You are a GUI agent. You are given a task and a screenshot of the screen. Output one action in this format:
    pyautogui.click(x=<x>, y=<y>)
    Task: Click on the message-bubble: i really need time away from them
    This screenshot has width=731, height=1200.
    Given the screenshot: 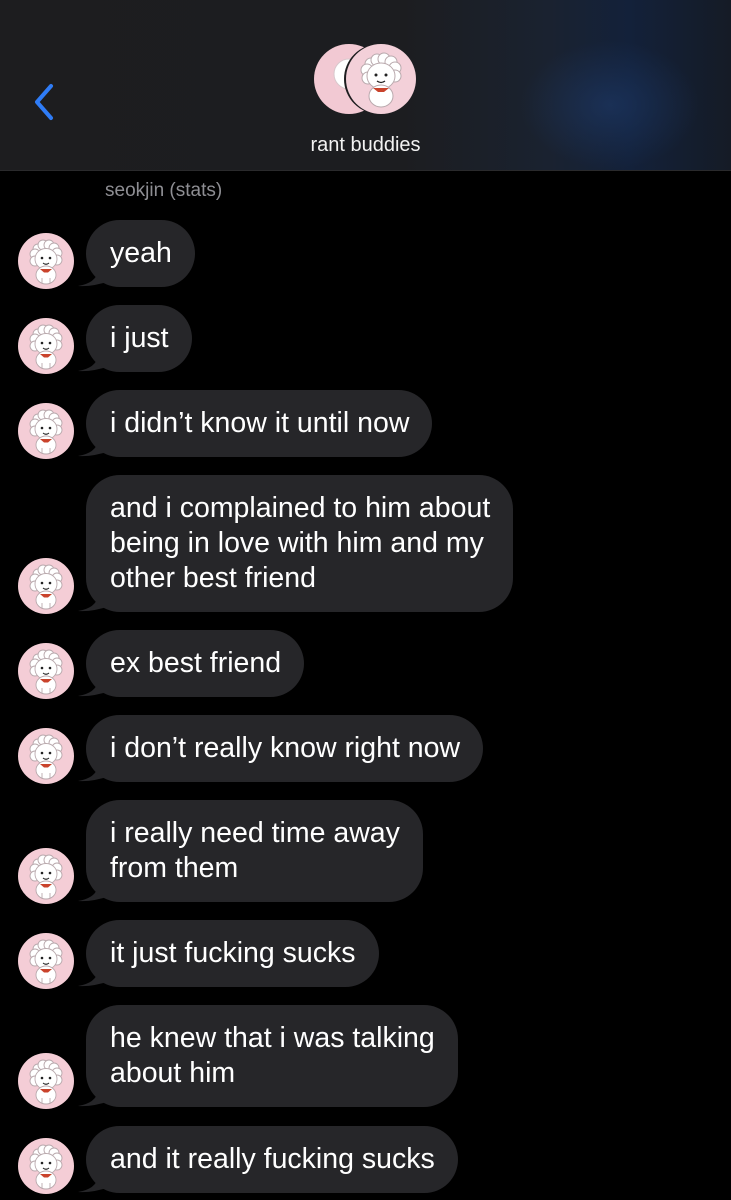 What is the action you would take?
    pyautogui.click(x=254, y=851)
    